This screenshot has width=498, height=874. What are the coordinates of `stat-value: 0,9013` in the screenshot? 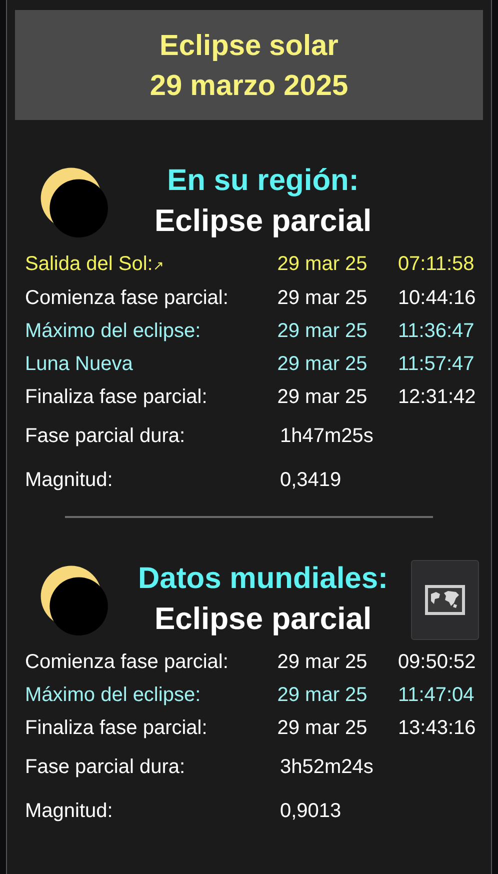 It's located at (311, 811).